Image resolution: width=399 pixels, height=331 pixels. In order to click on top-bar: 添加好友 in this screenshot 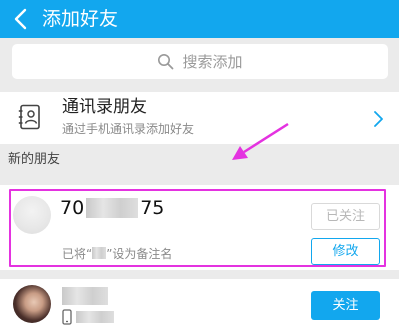, I will do `click(199, 19)`.